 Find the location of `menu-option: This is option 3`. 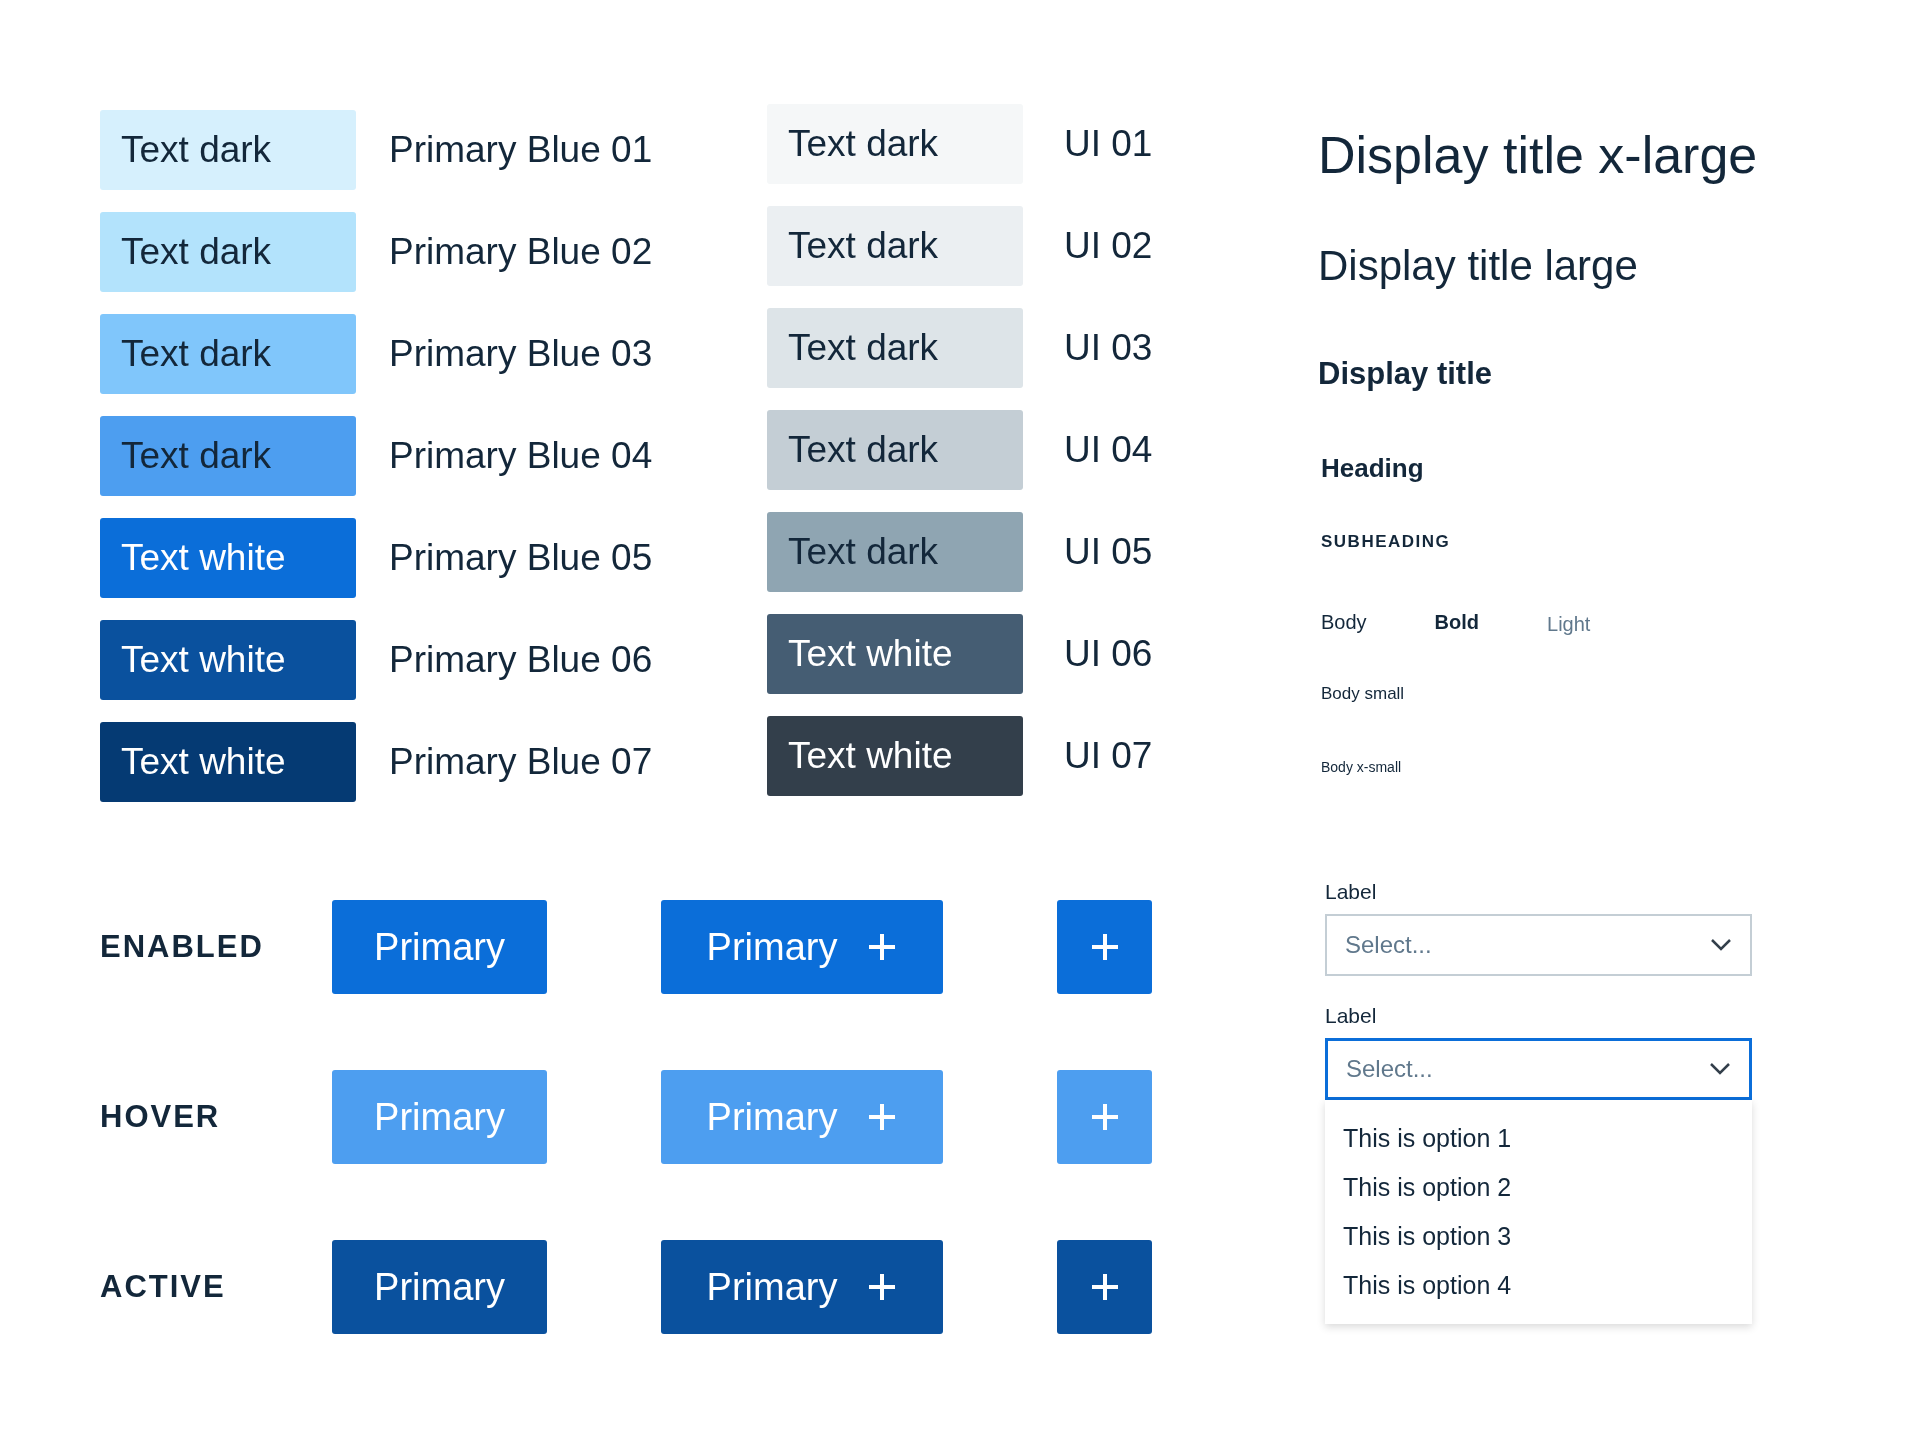

menu-option: This is option 3 is located at coordinates (1538, 1236).